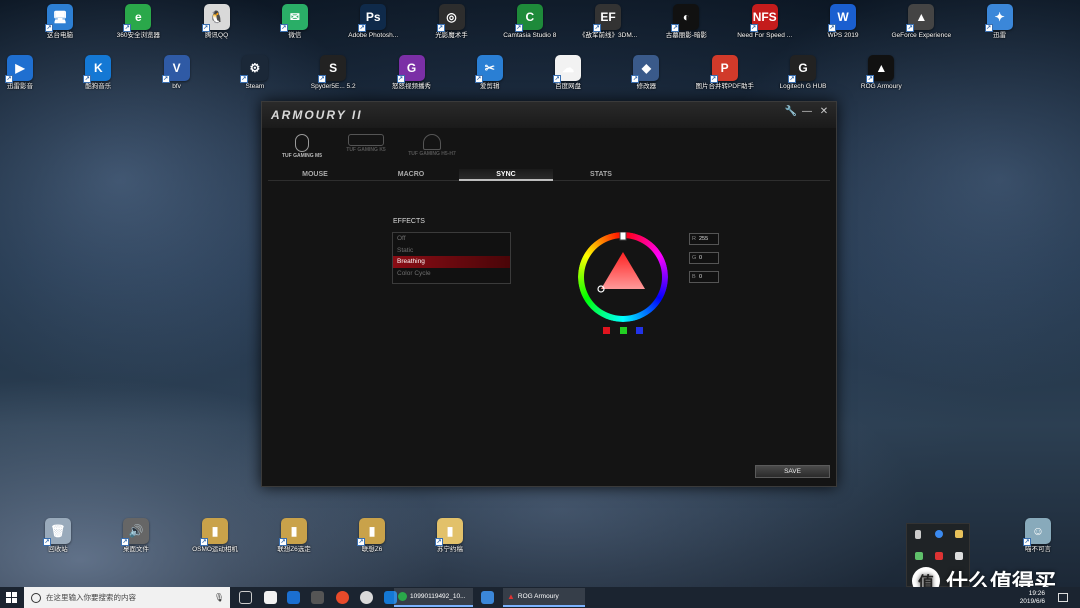 The image size is (1080, 608). I want to click on desktop-icon: ◆ ↗ 修改器, so click(646, 80).